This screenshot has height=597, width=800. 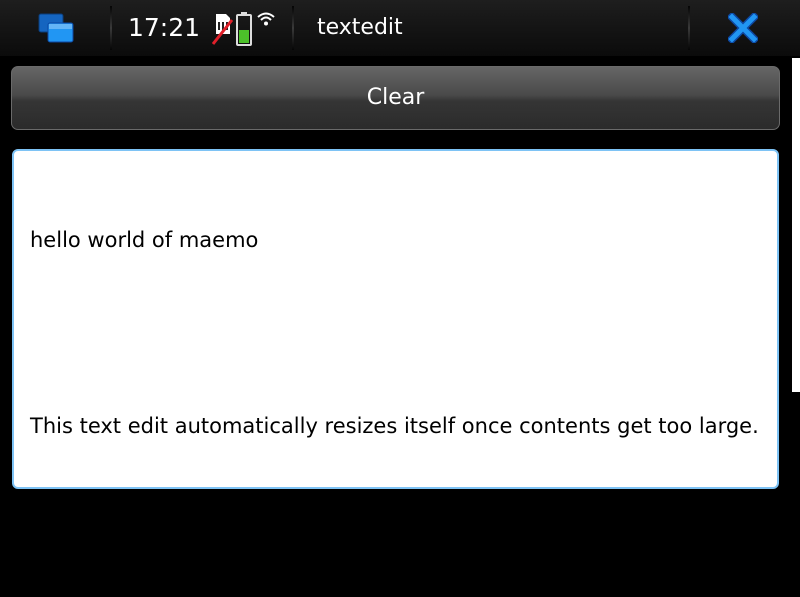 I want to click on close-button, so click(x=746, y=28).